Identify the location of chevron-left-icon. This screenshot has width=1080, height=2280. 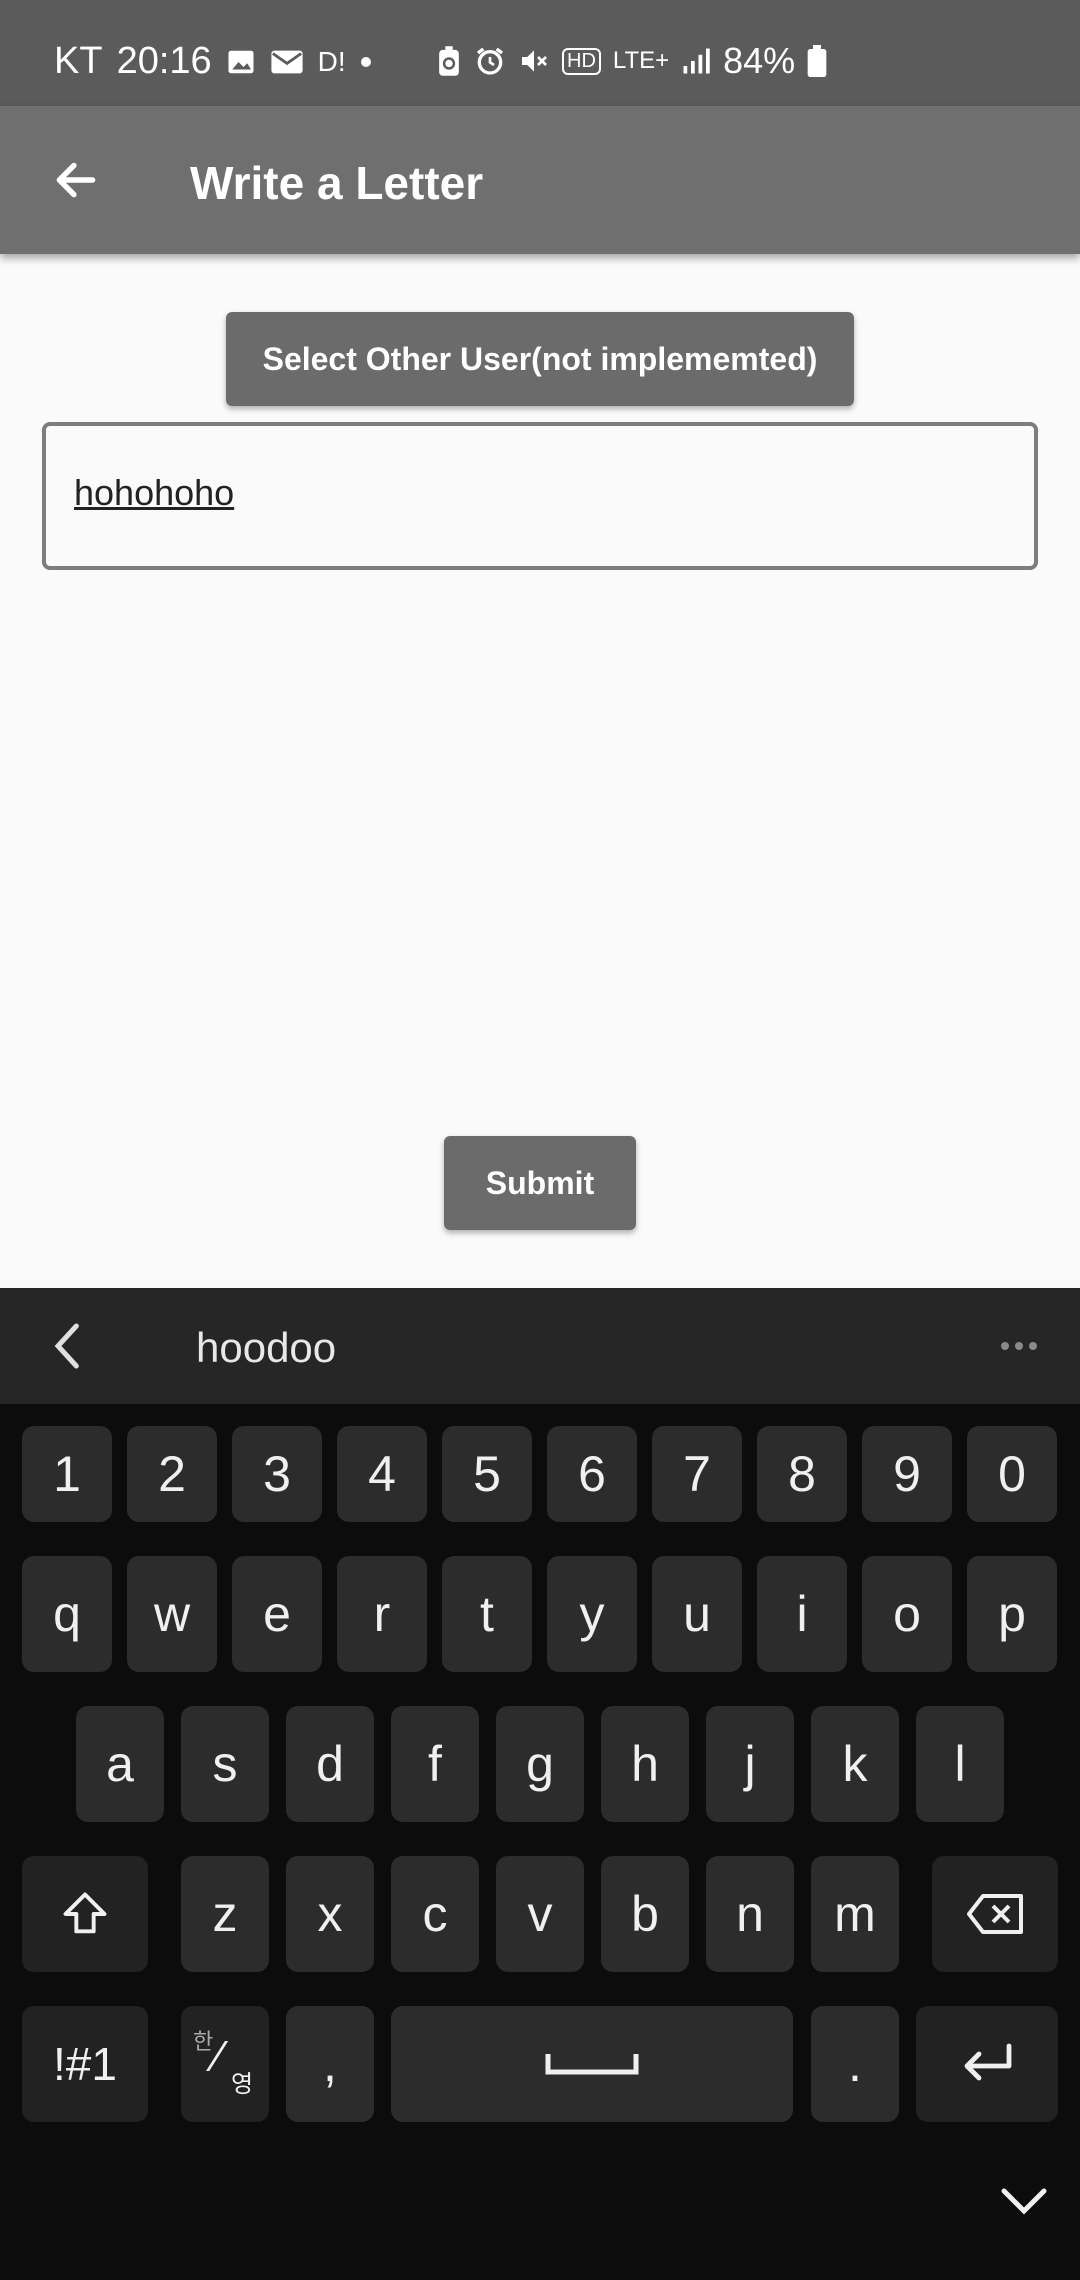
(66, 1346).